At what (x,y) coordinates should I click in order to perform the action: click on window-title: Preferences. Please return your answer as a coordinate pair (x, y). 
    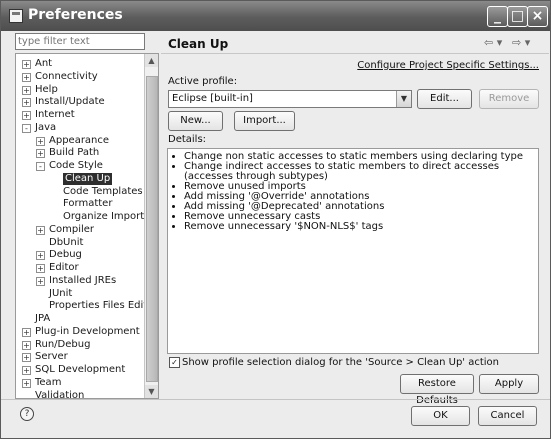
    Looking at the image, I should click on (75, 15).